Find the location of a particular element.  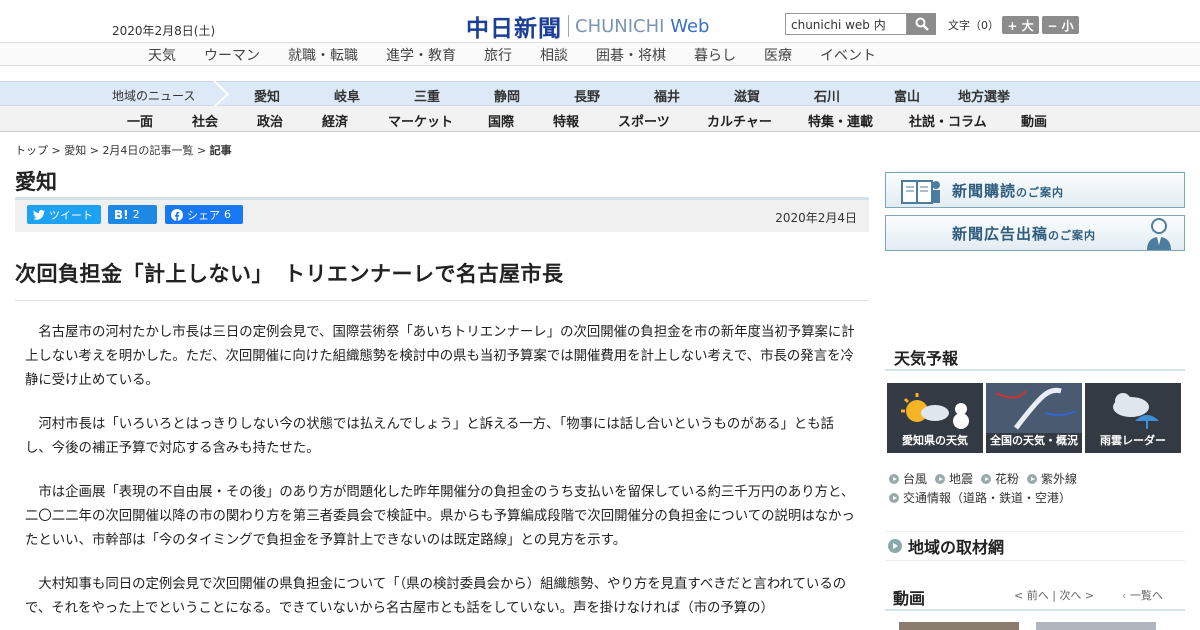

cat-nav-item: 旅行 is located at coordinates (498, 55).